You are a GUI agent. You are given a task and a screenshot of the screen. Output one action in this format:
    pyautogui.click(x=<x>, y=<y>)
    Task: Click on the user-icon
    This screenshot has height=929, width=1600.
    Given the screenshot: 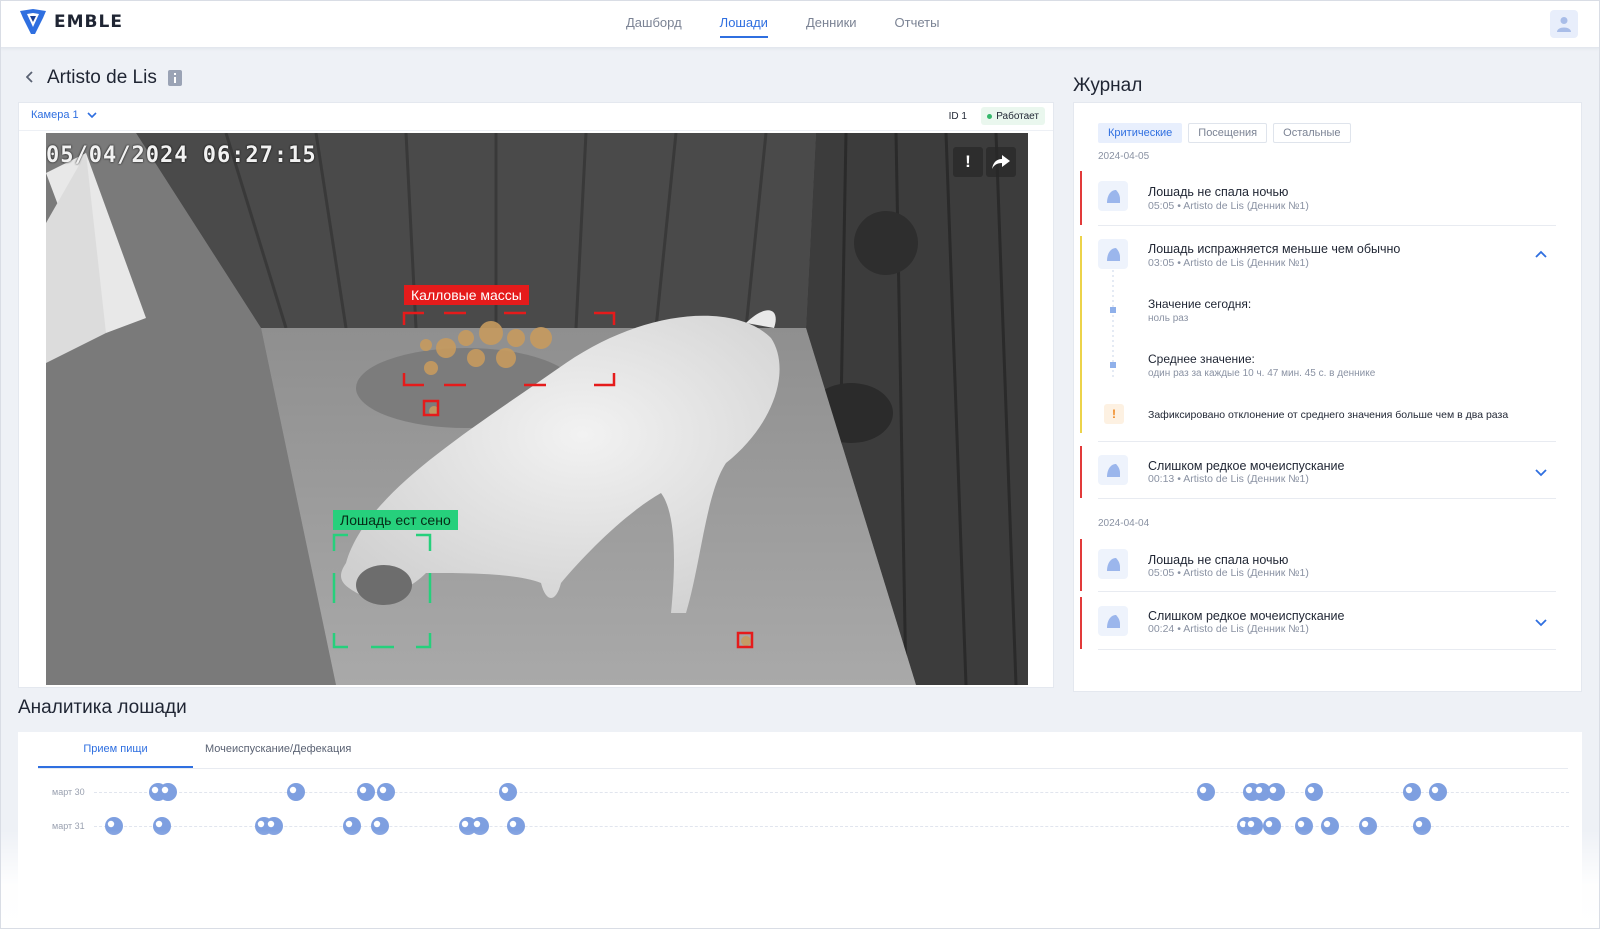 What is the action you would take?
    pyautogui.click(x=1564, y=24)
    